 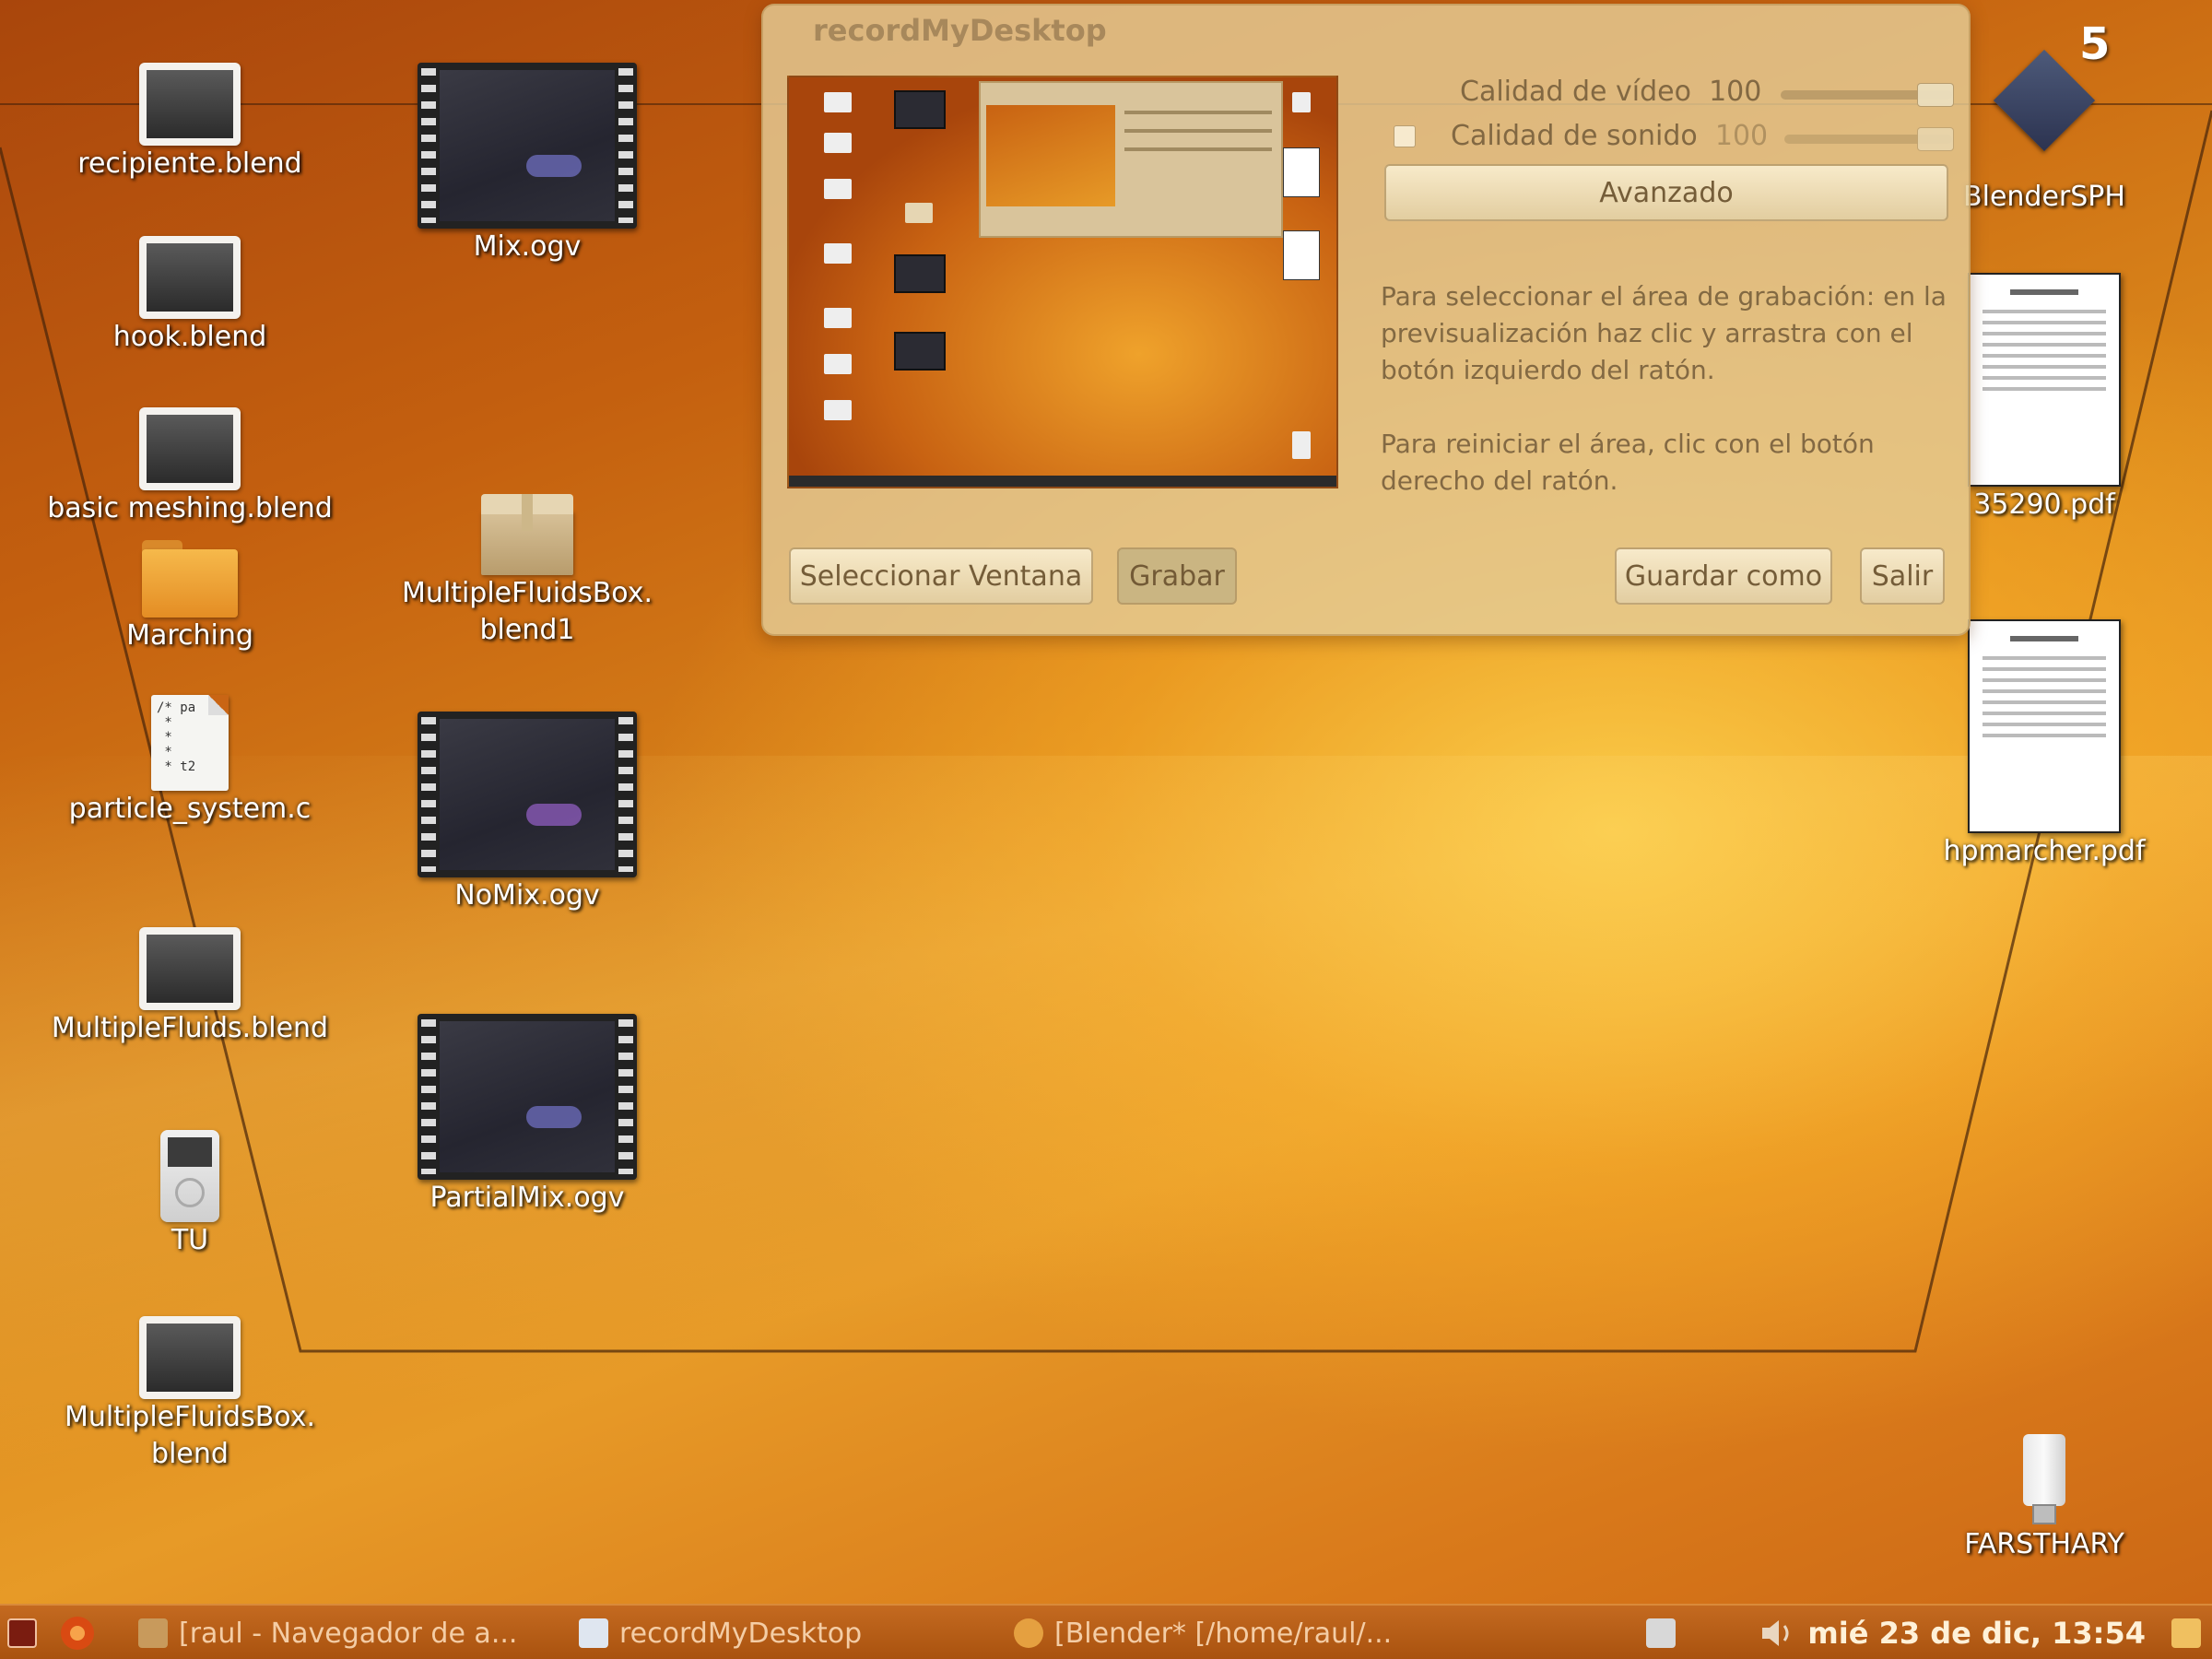 I want to click on desktop-icon-nomix-video: NoMix.ogv, so click(x=527, y=813).